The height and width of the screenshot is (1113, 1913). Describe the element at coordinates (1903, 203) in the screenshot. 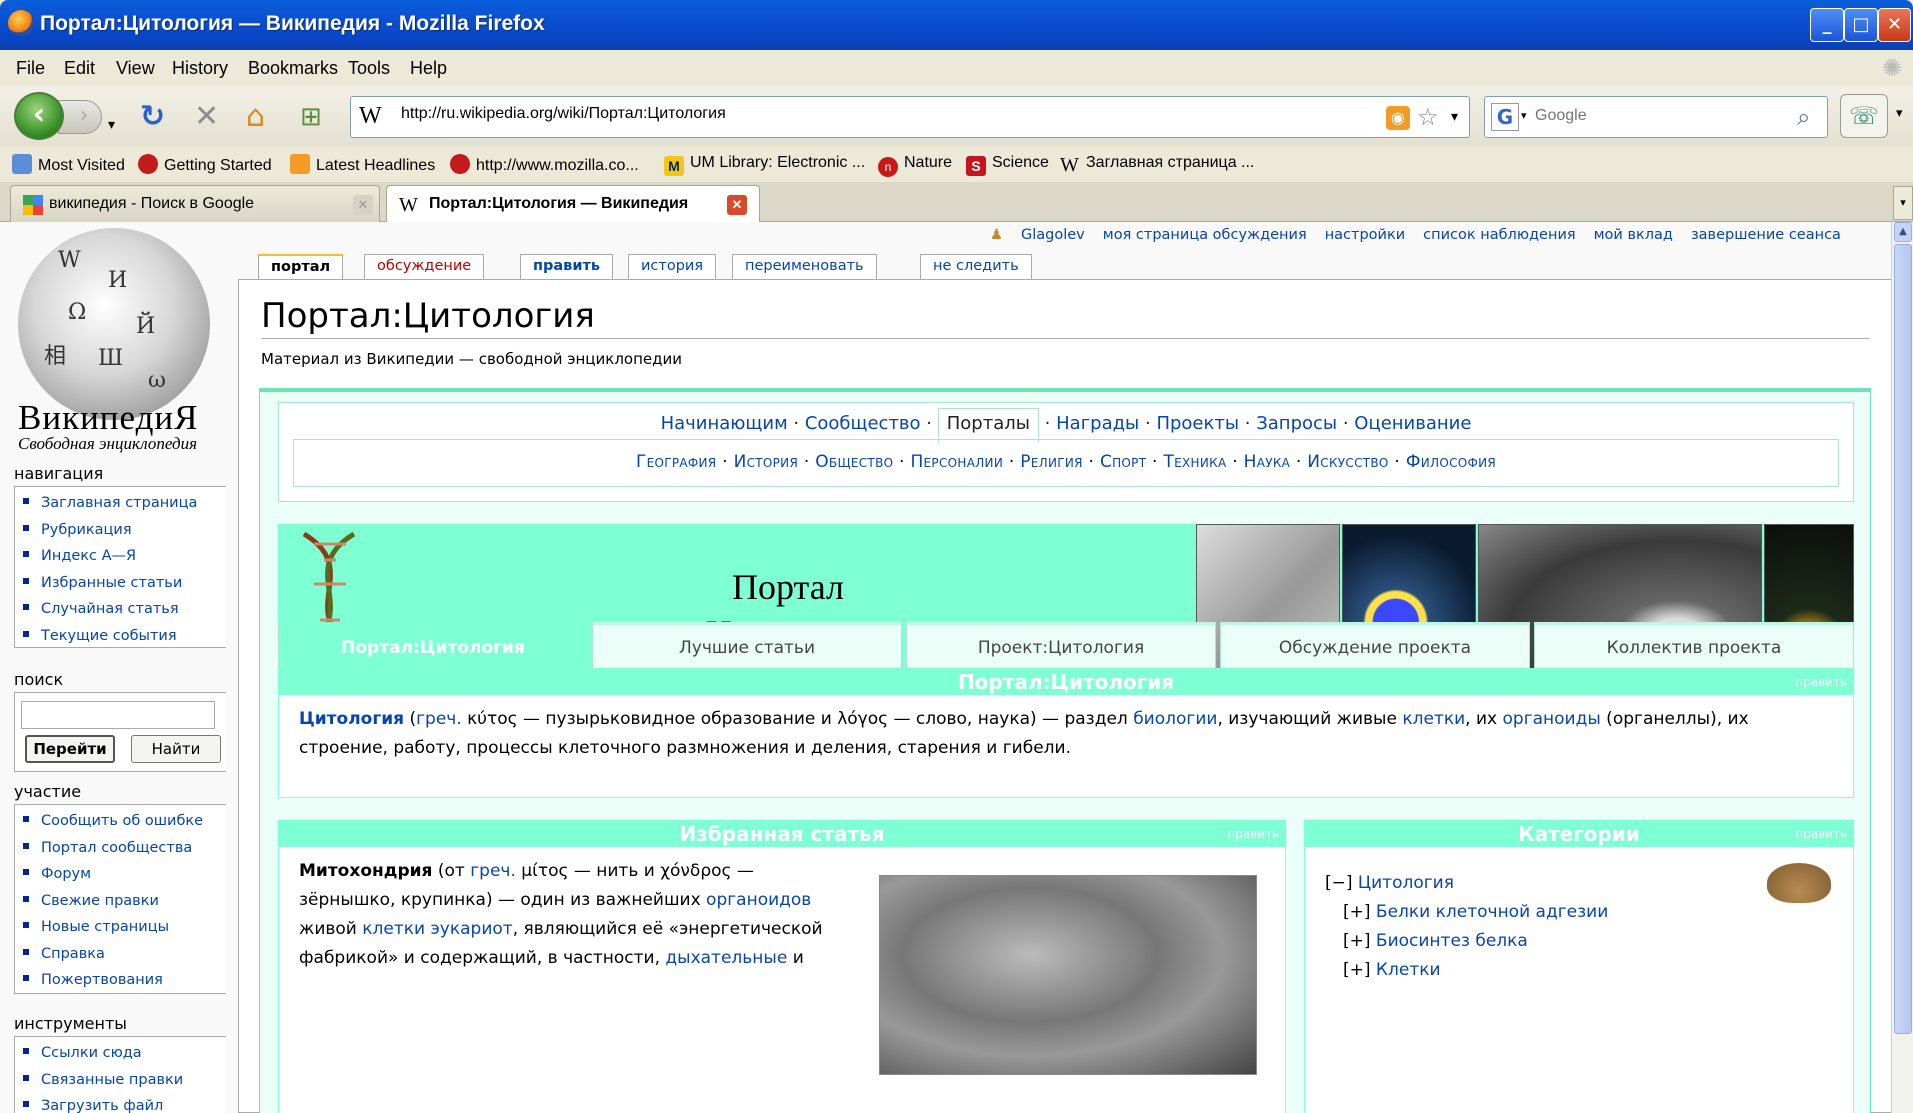

I see `tab-list-dropdown-icon: ▾` at that location.